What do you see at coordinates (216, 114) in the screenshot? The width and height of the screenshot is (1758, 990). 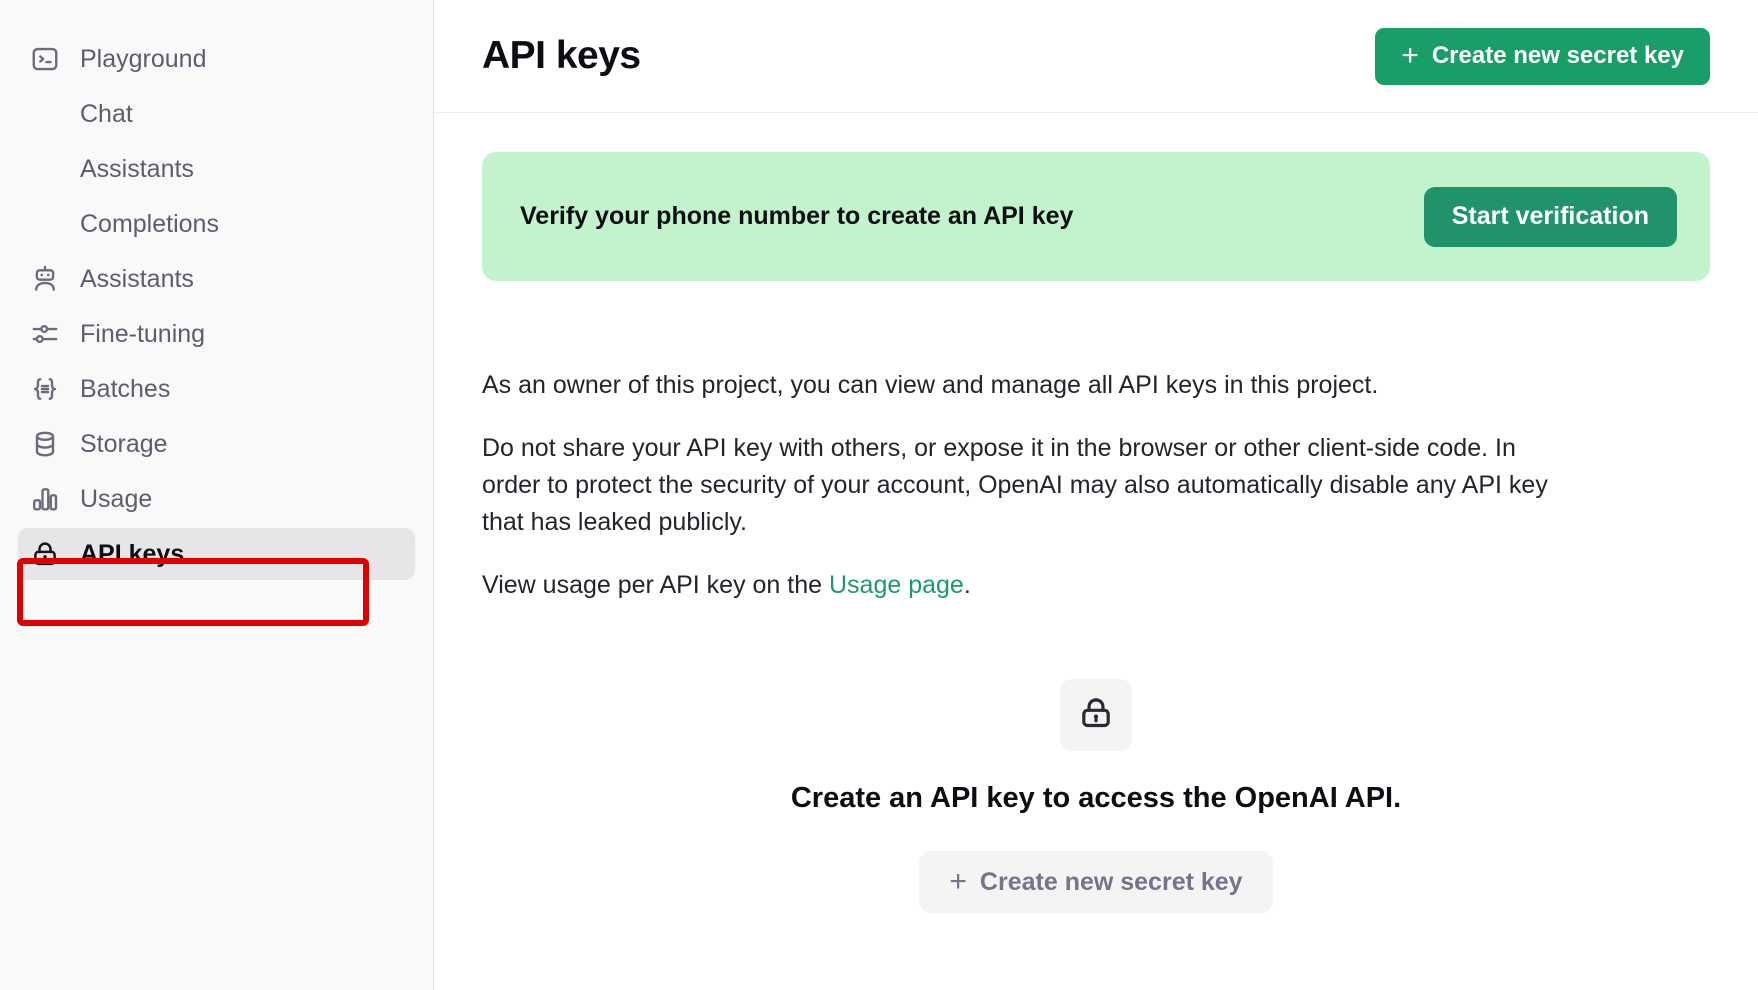 I see `sidebar-item-chat: Chat` at bounding box center [216, 114].